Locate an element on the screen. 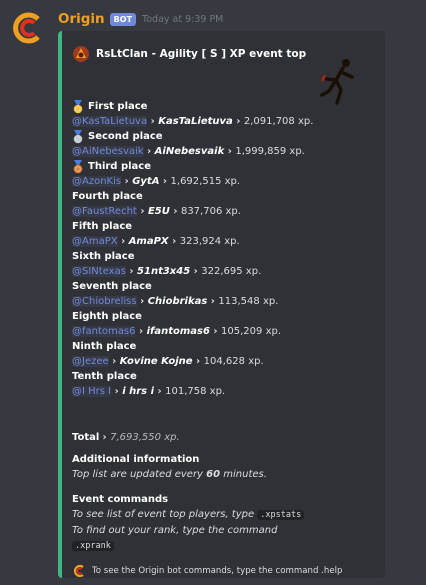 The height and width of the screenshot is (585, 426). user-mention: @Jezee is located at coordinates (90, 361).